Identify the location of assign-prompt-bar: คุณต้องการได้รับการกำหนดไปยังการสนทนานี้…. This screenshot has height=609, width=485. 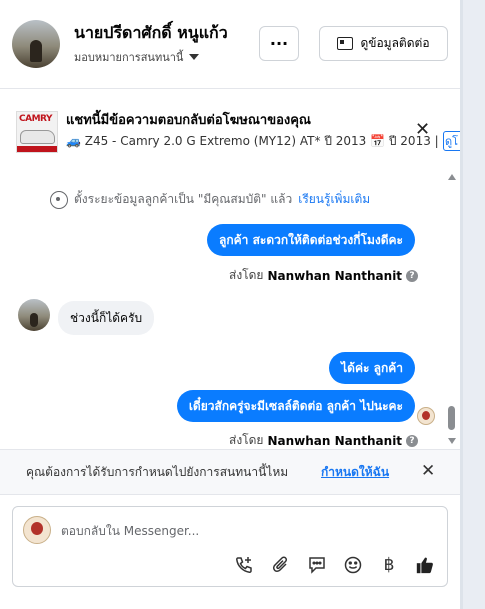
(230, 472).